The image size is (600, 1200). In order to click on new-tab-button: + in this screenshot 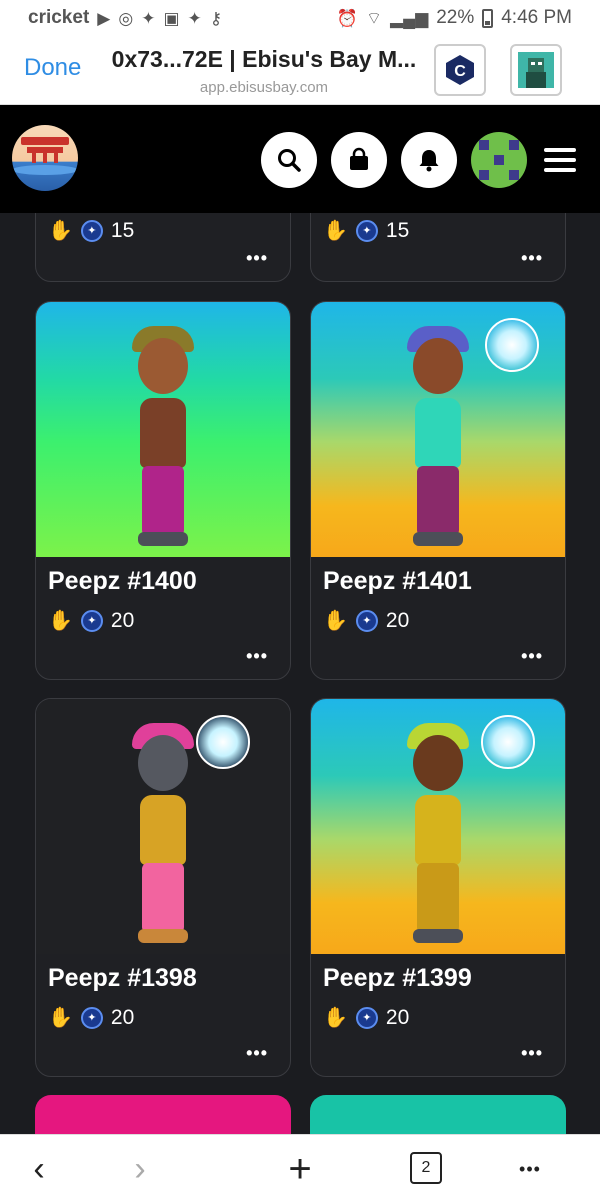, I will do `click(300, 1169)`.